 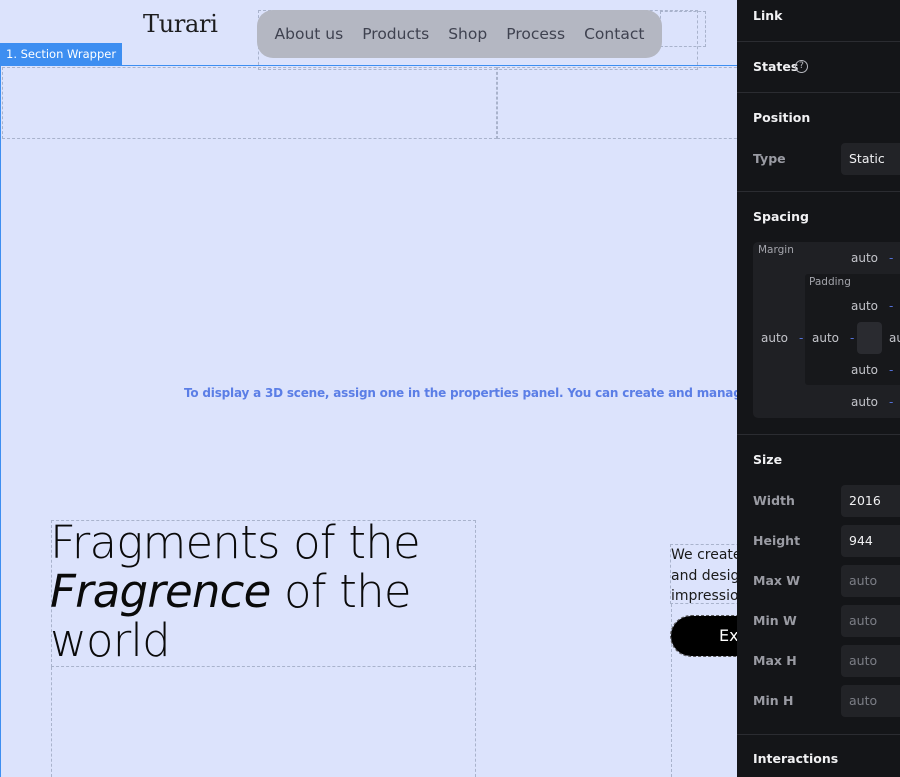 What do you see at coordinates (769, 158) in the screenshot?
I see `position-type-label: Type` at bounding box center [769, 158].